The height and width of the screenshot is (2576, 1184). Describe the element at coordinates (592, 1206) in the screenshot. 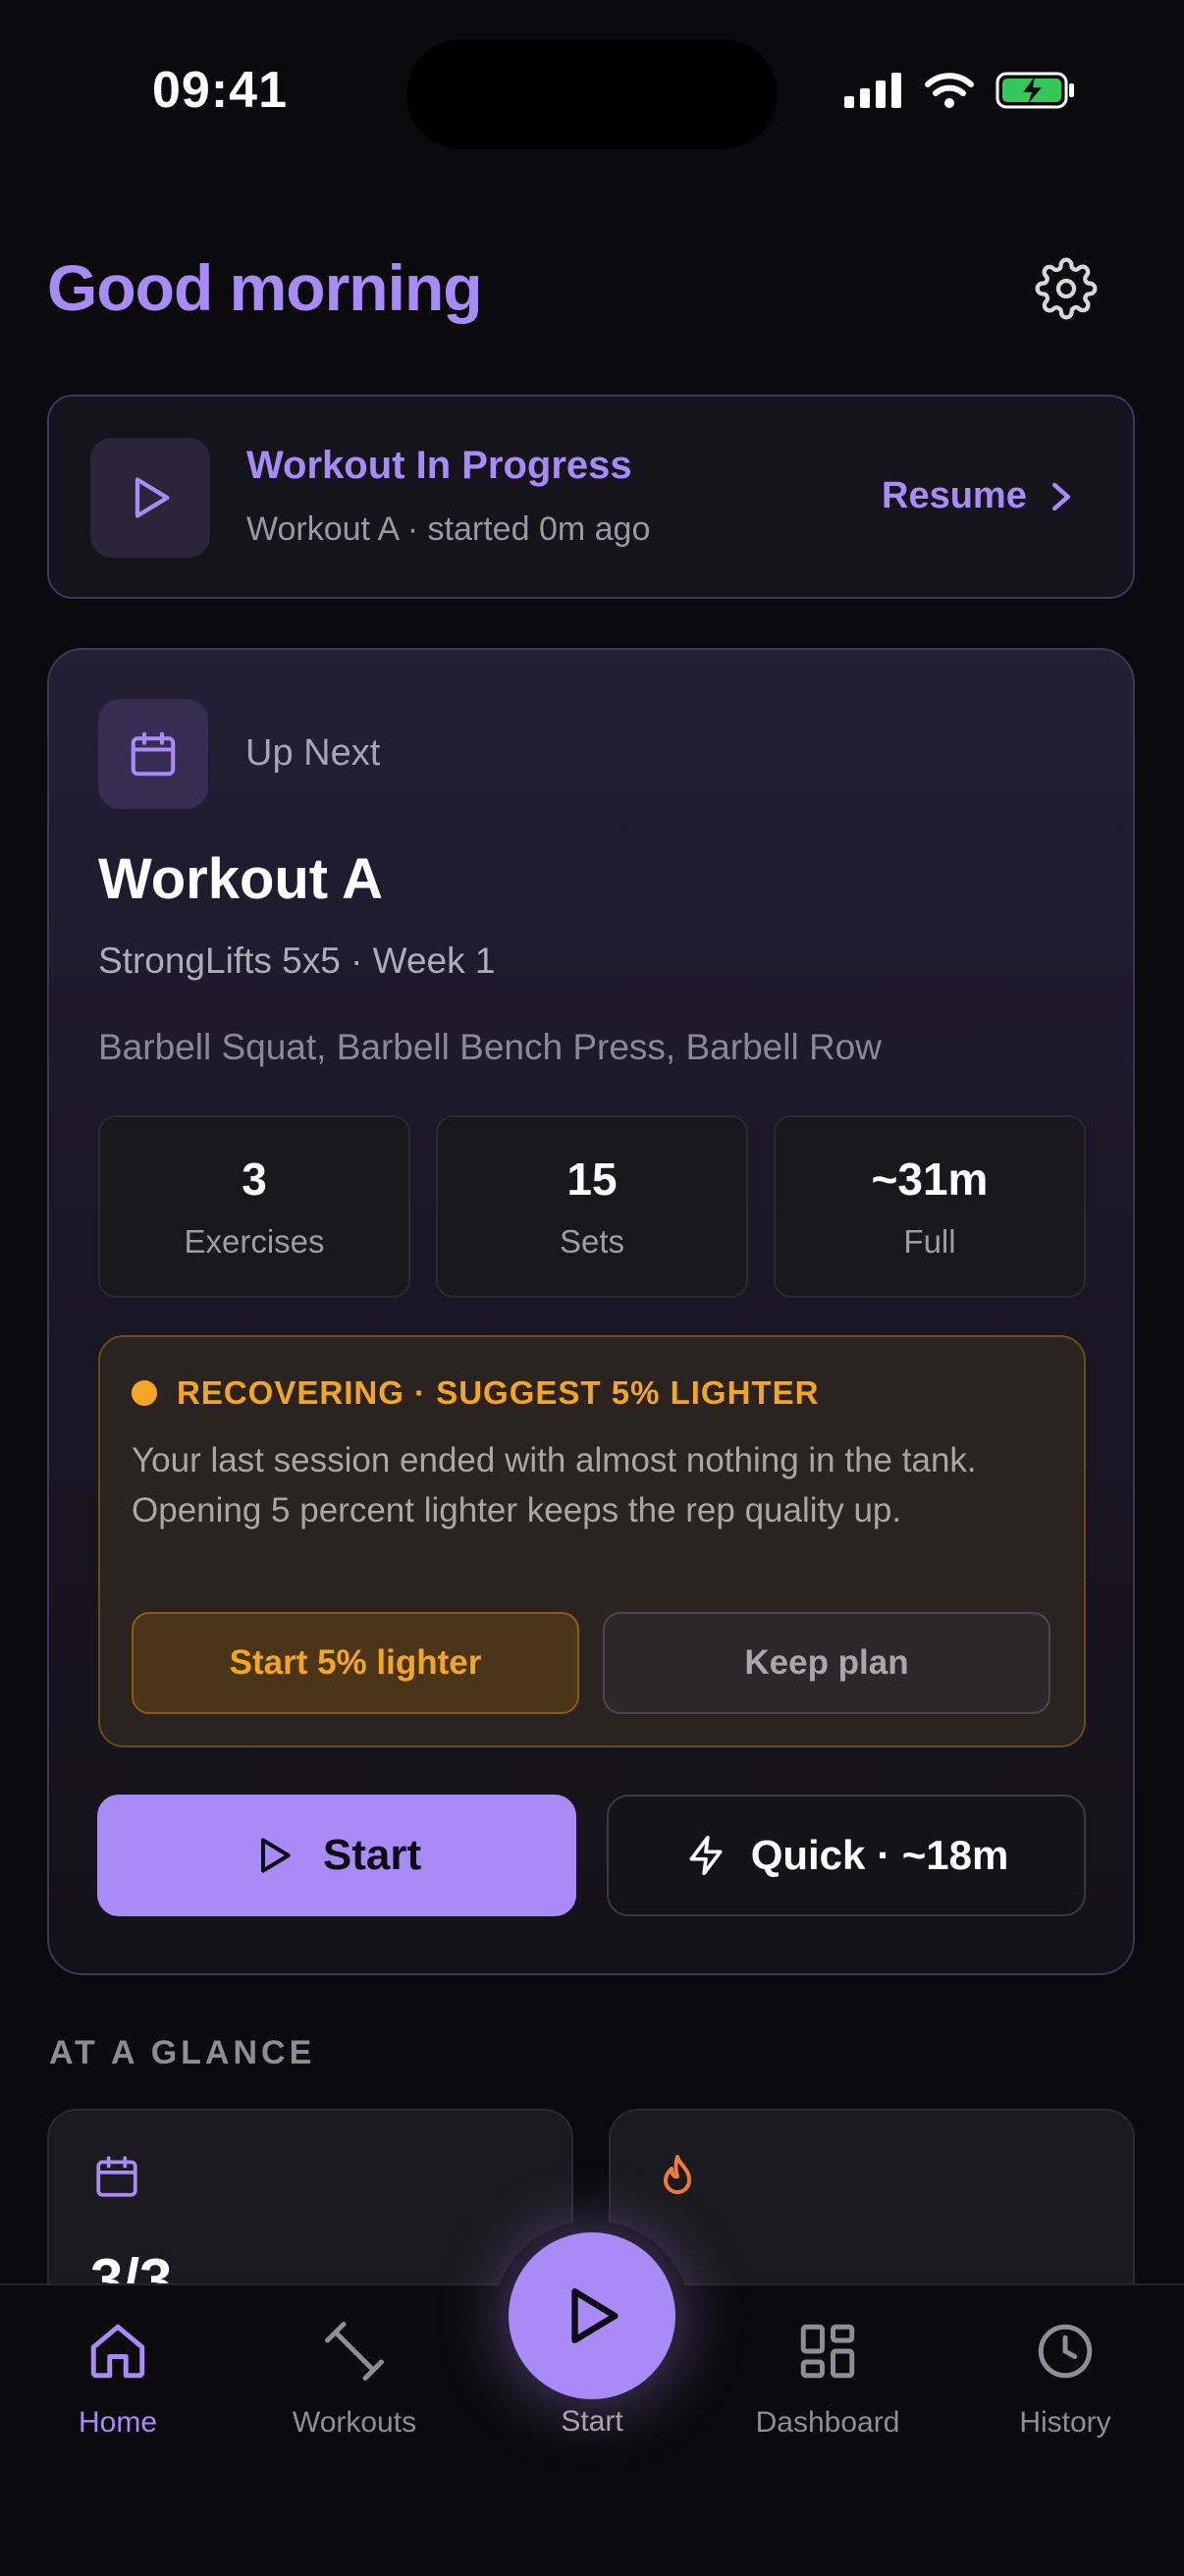

I see `stat-sets: 15 Sets` at that location.